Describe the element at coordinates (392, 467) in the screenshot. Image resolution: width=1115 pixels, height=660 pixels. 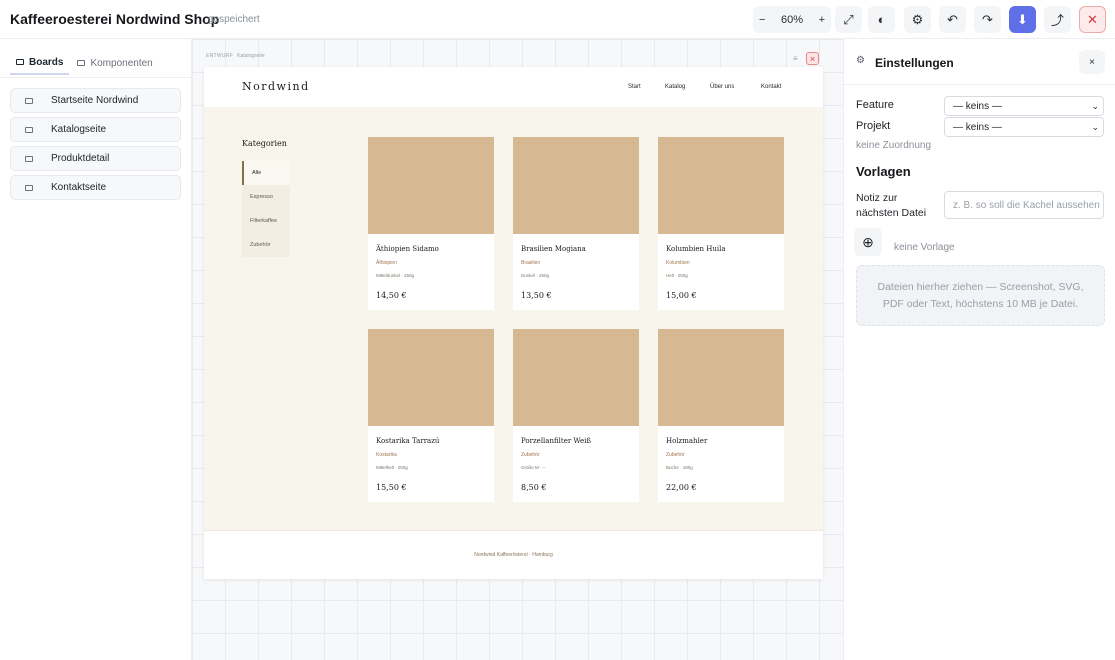
I see `product-meta: Mittelhell · 250g` at that location.